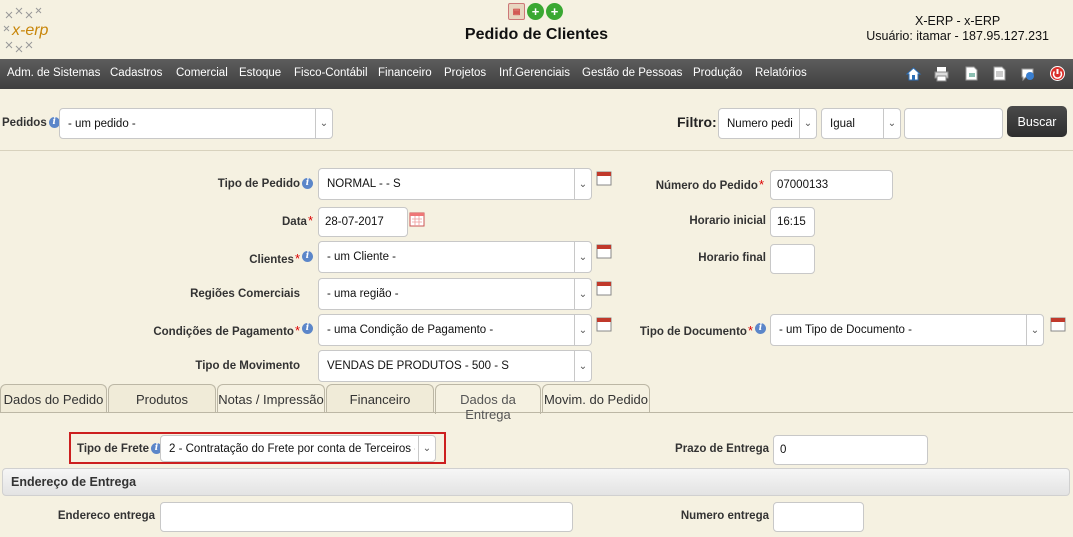 The width and height of the screenshot is (1073, 537). What do you see at coordinates (455, 294) in the screenshot?
I see `regioes-select: - uma região - ⌄` at bounding box center [455, 294].